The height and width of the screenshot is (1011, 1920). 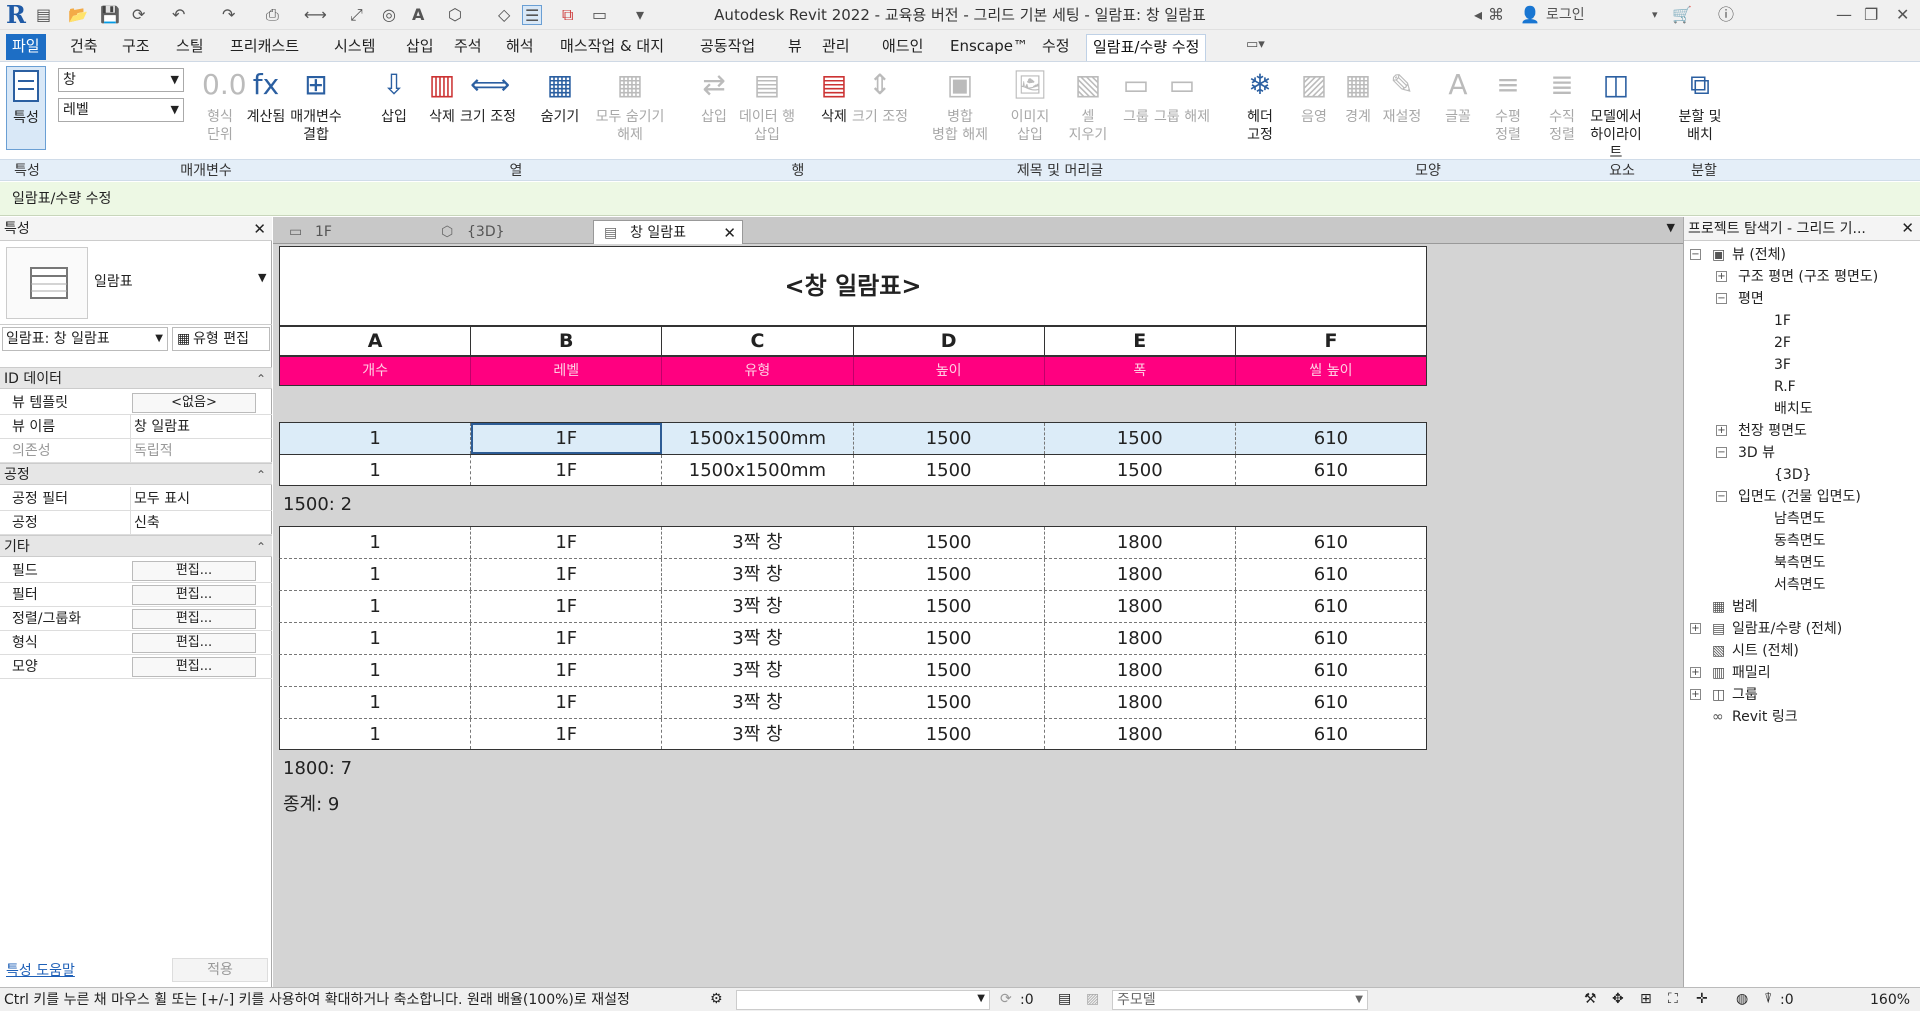 What do you see at coordinates (389, 15) in the screenshot?
I see `tag-icon: ◎` at bounding box center [389, 15].